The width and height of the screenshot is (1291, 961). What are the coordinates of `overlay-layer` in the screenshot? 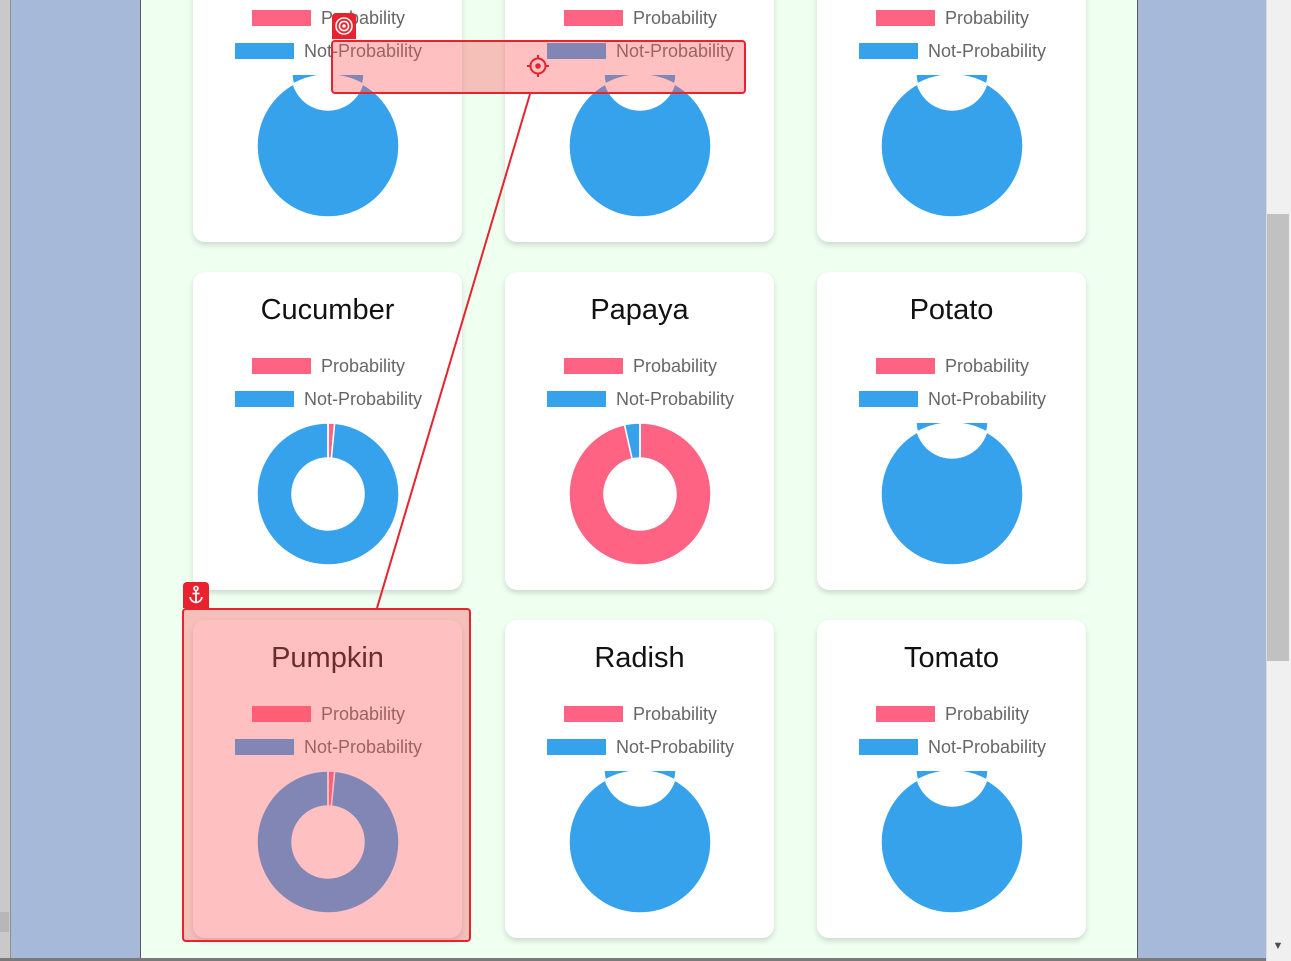 It's located at (462, 332).